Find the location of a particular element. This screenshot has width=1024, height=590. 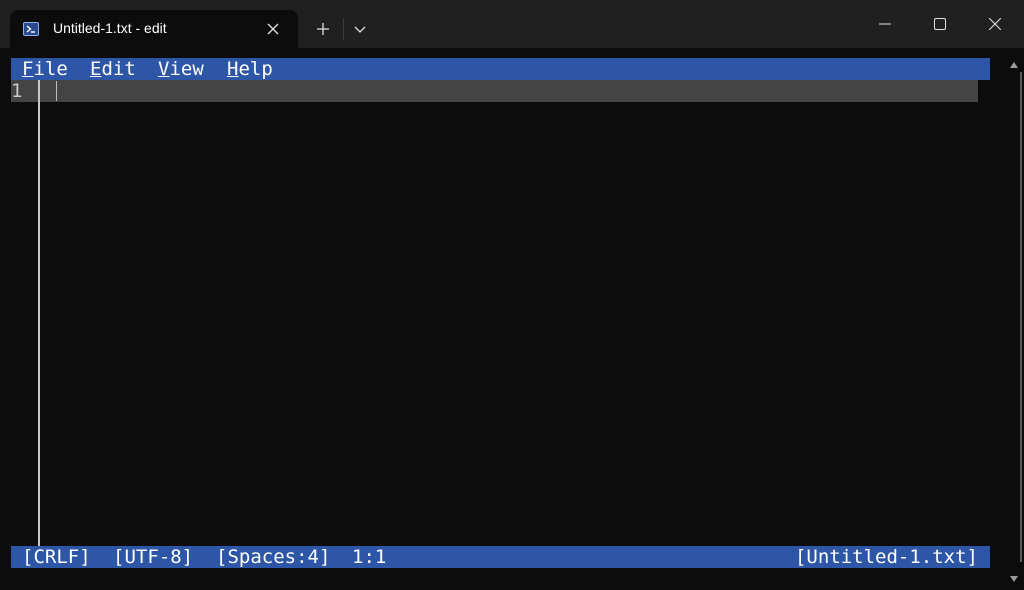

cursor-position-status: 1:1 is located at coordinates (369, 557).